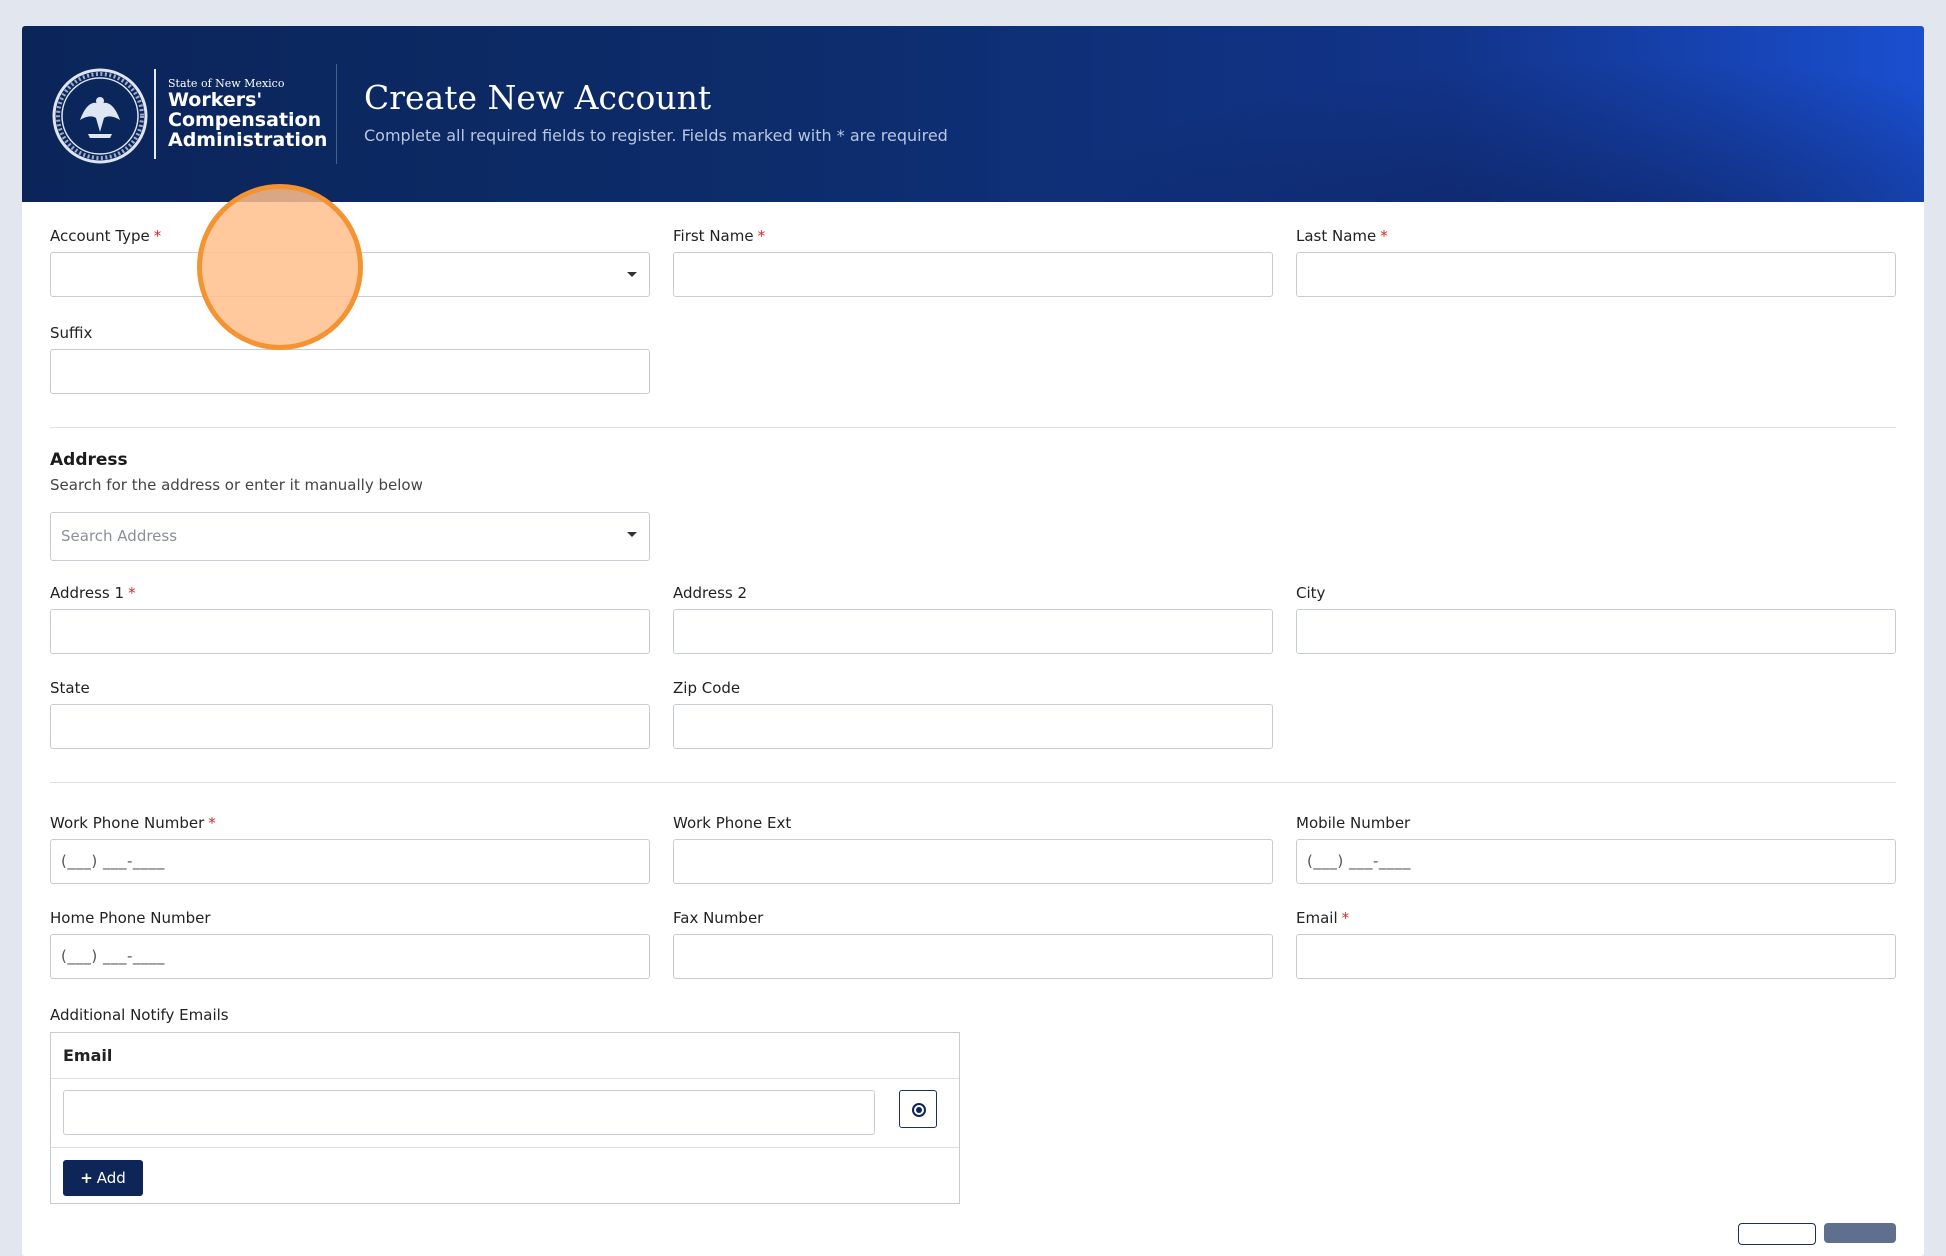 The image size is (1946, 1256). I want to click on last-name-field: Last Name *, so click(1596, 262).